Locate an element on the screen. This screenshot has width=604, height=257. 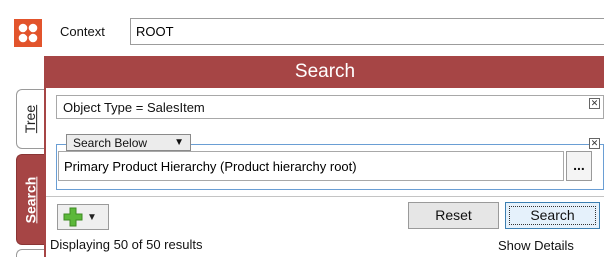
focus-ring is located at coordinates (552, 215).